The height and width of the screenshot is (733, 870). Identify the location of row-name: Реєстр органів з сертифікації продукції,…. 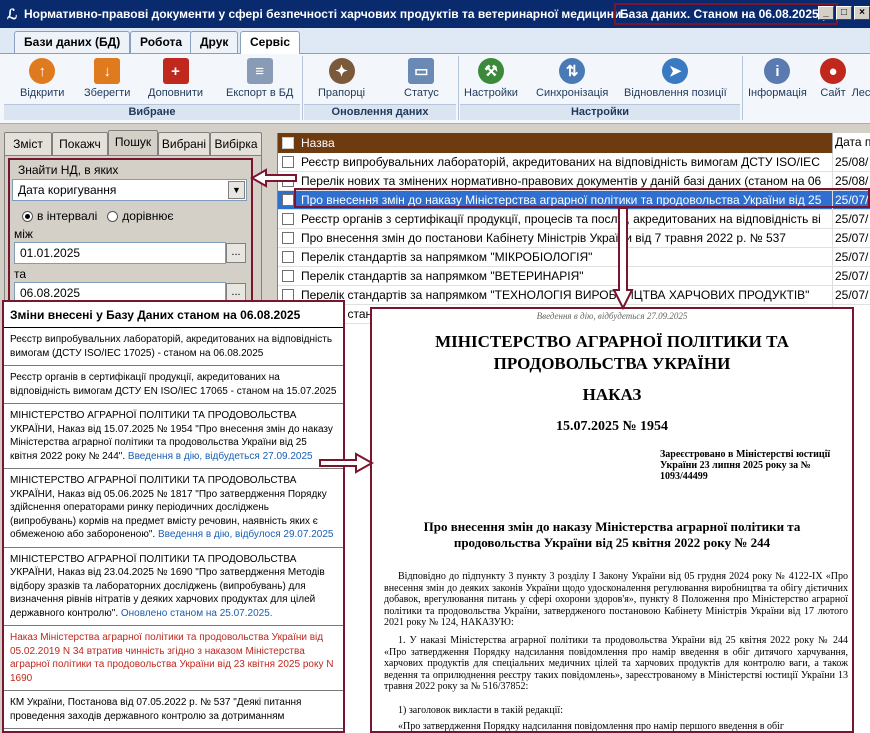
(561, 219).